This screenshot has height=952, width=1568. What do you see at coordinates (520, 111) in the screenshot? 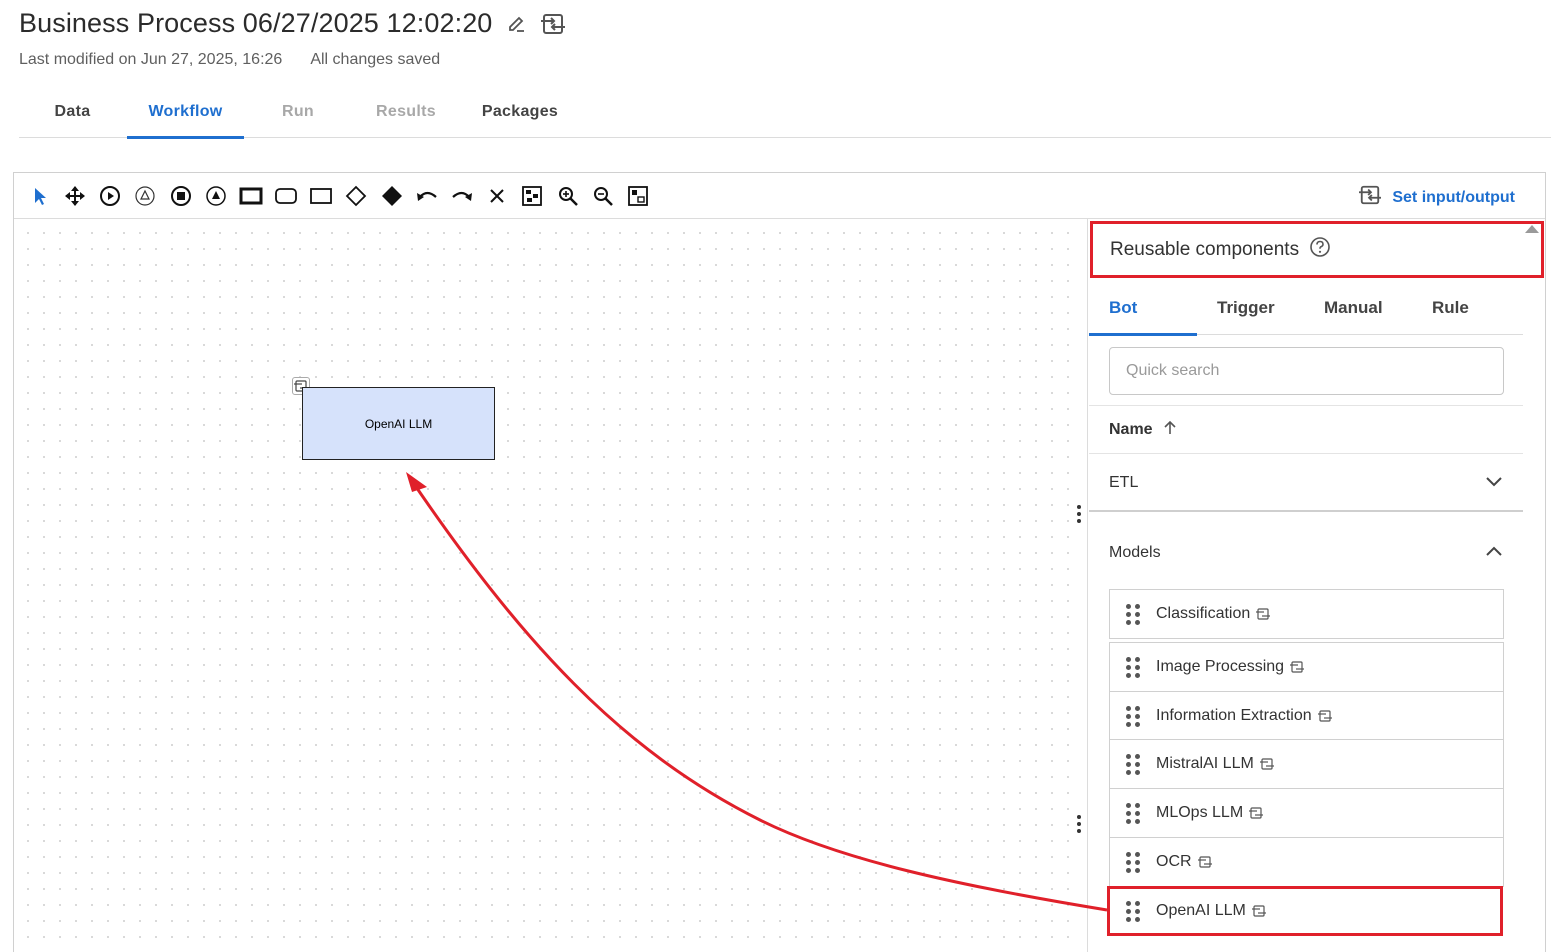
I see `tab-packages: Packages` at bounding box center [520, 111].